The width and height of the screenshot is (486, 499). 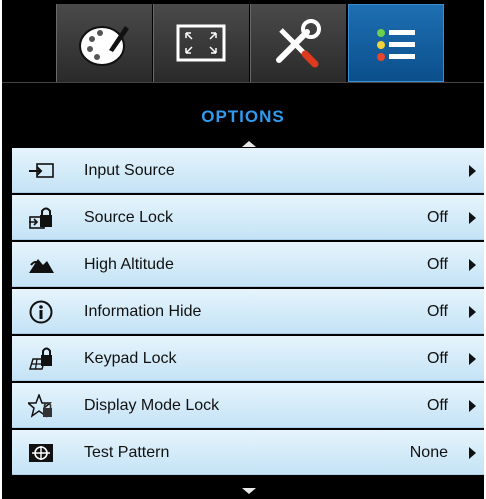 I want to click on options-list-icon, so click(x=396, y=45).